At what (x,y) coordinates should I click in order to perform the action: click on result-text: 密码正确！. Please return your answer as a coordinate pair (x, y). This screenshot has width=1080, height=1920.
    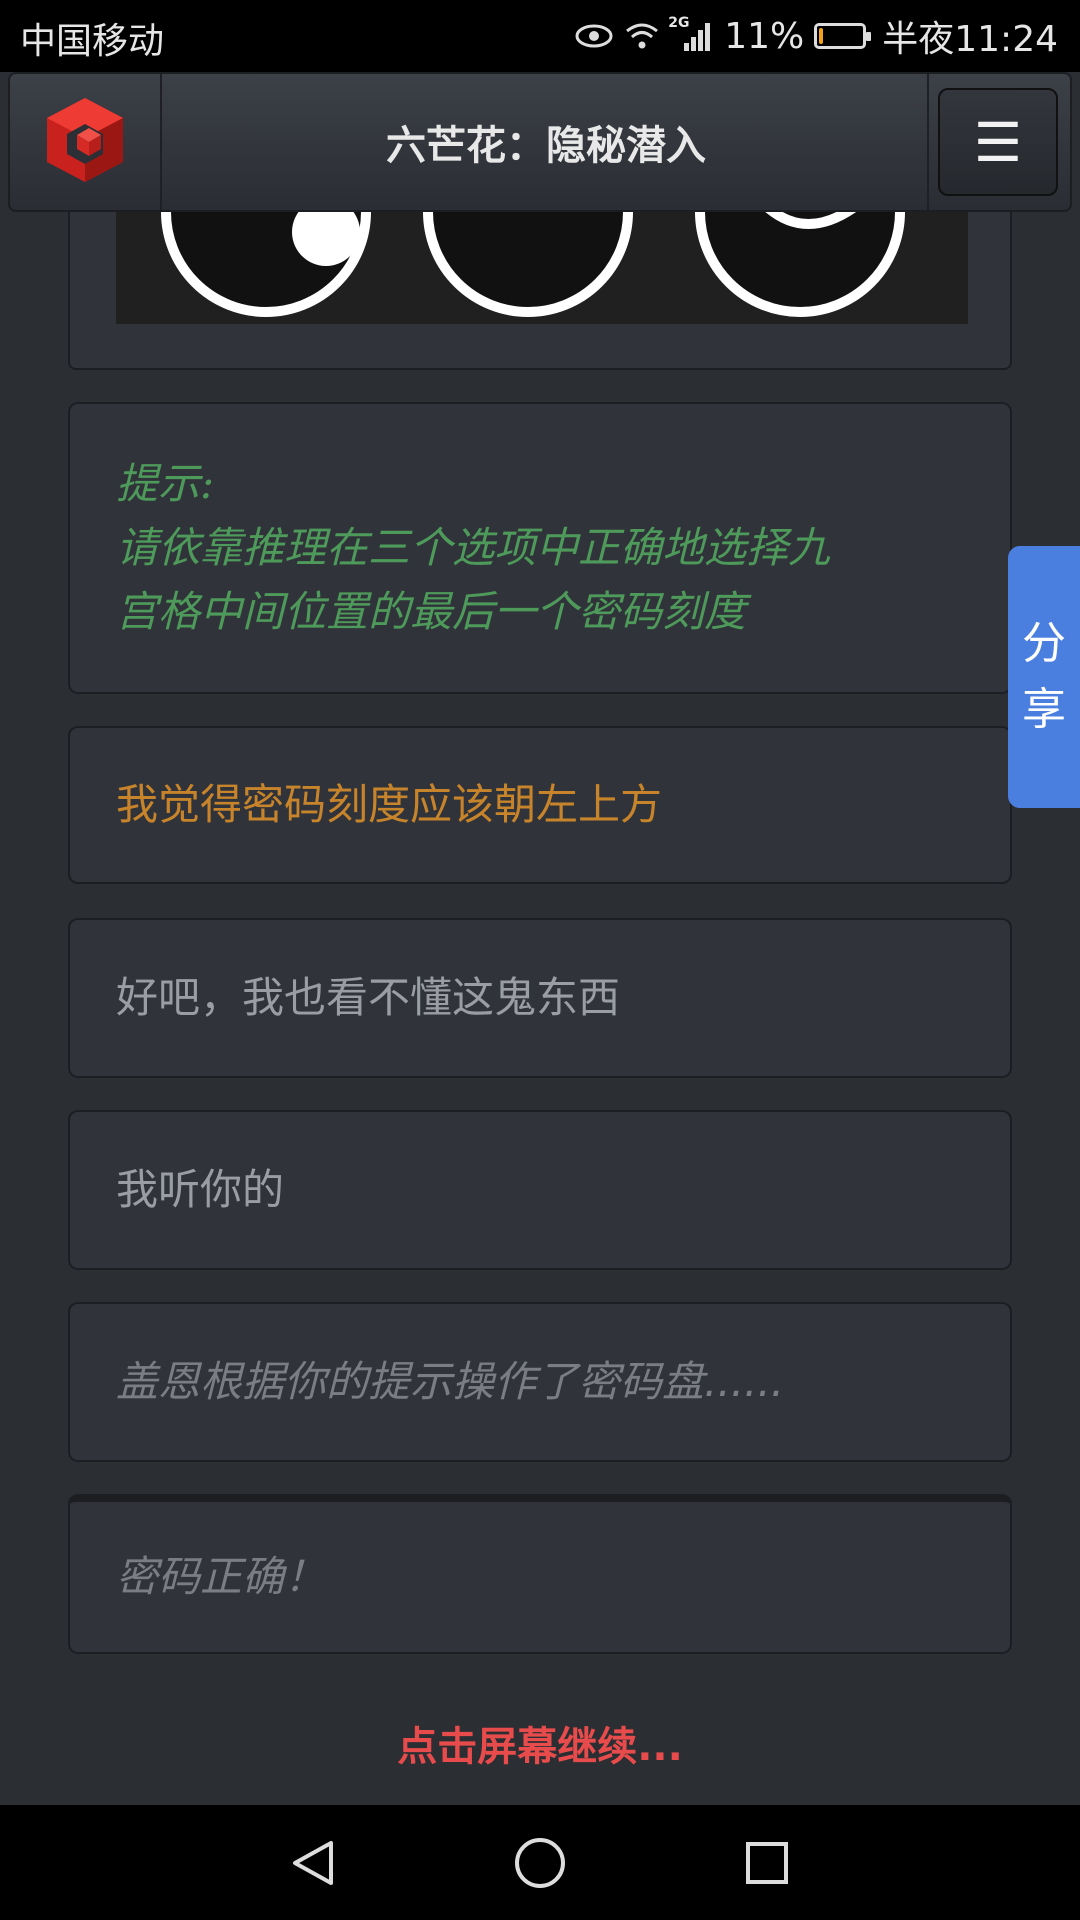
    Looking at the image, I should click on (221, 1576).